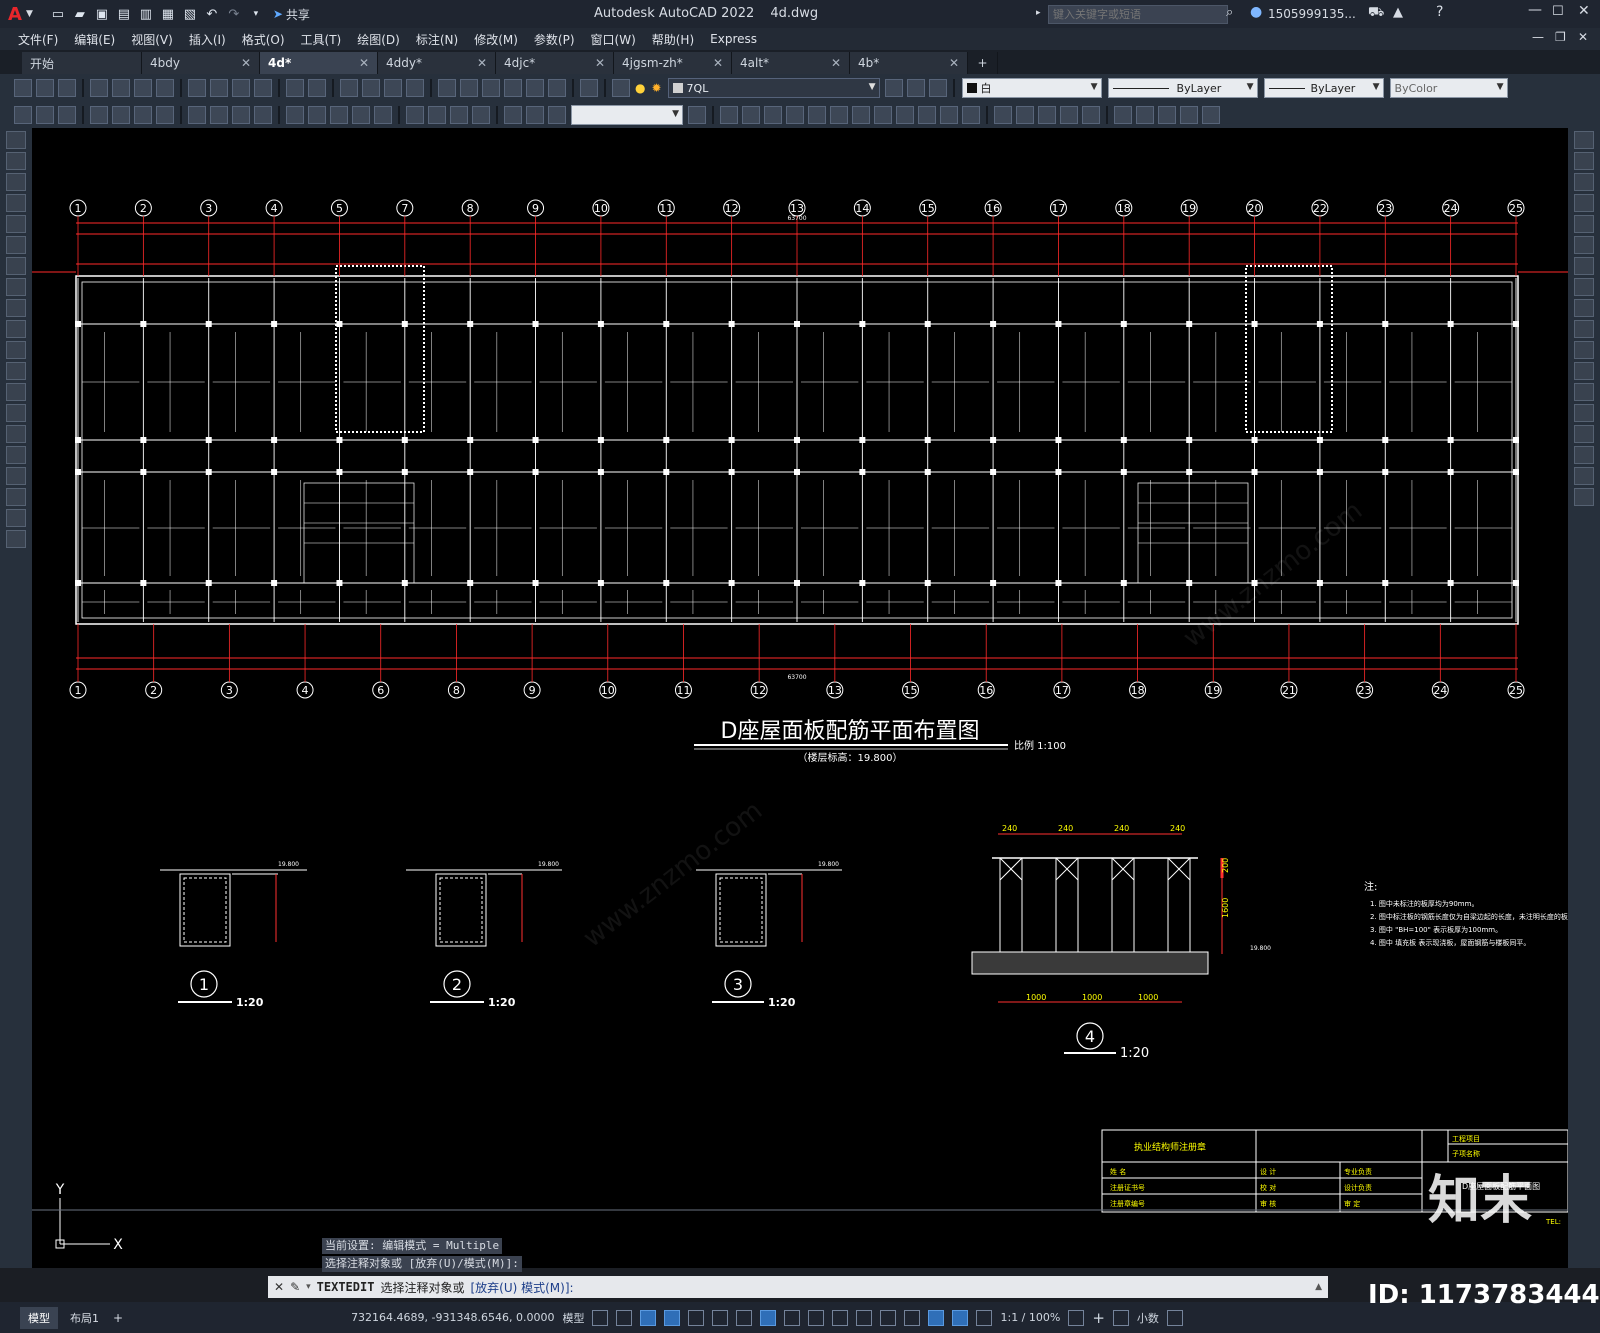 This screenshot has height=1333, width=1600. I want to click on polar-icon, so click(672, 1317).